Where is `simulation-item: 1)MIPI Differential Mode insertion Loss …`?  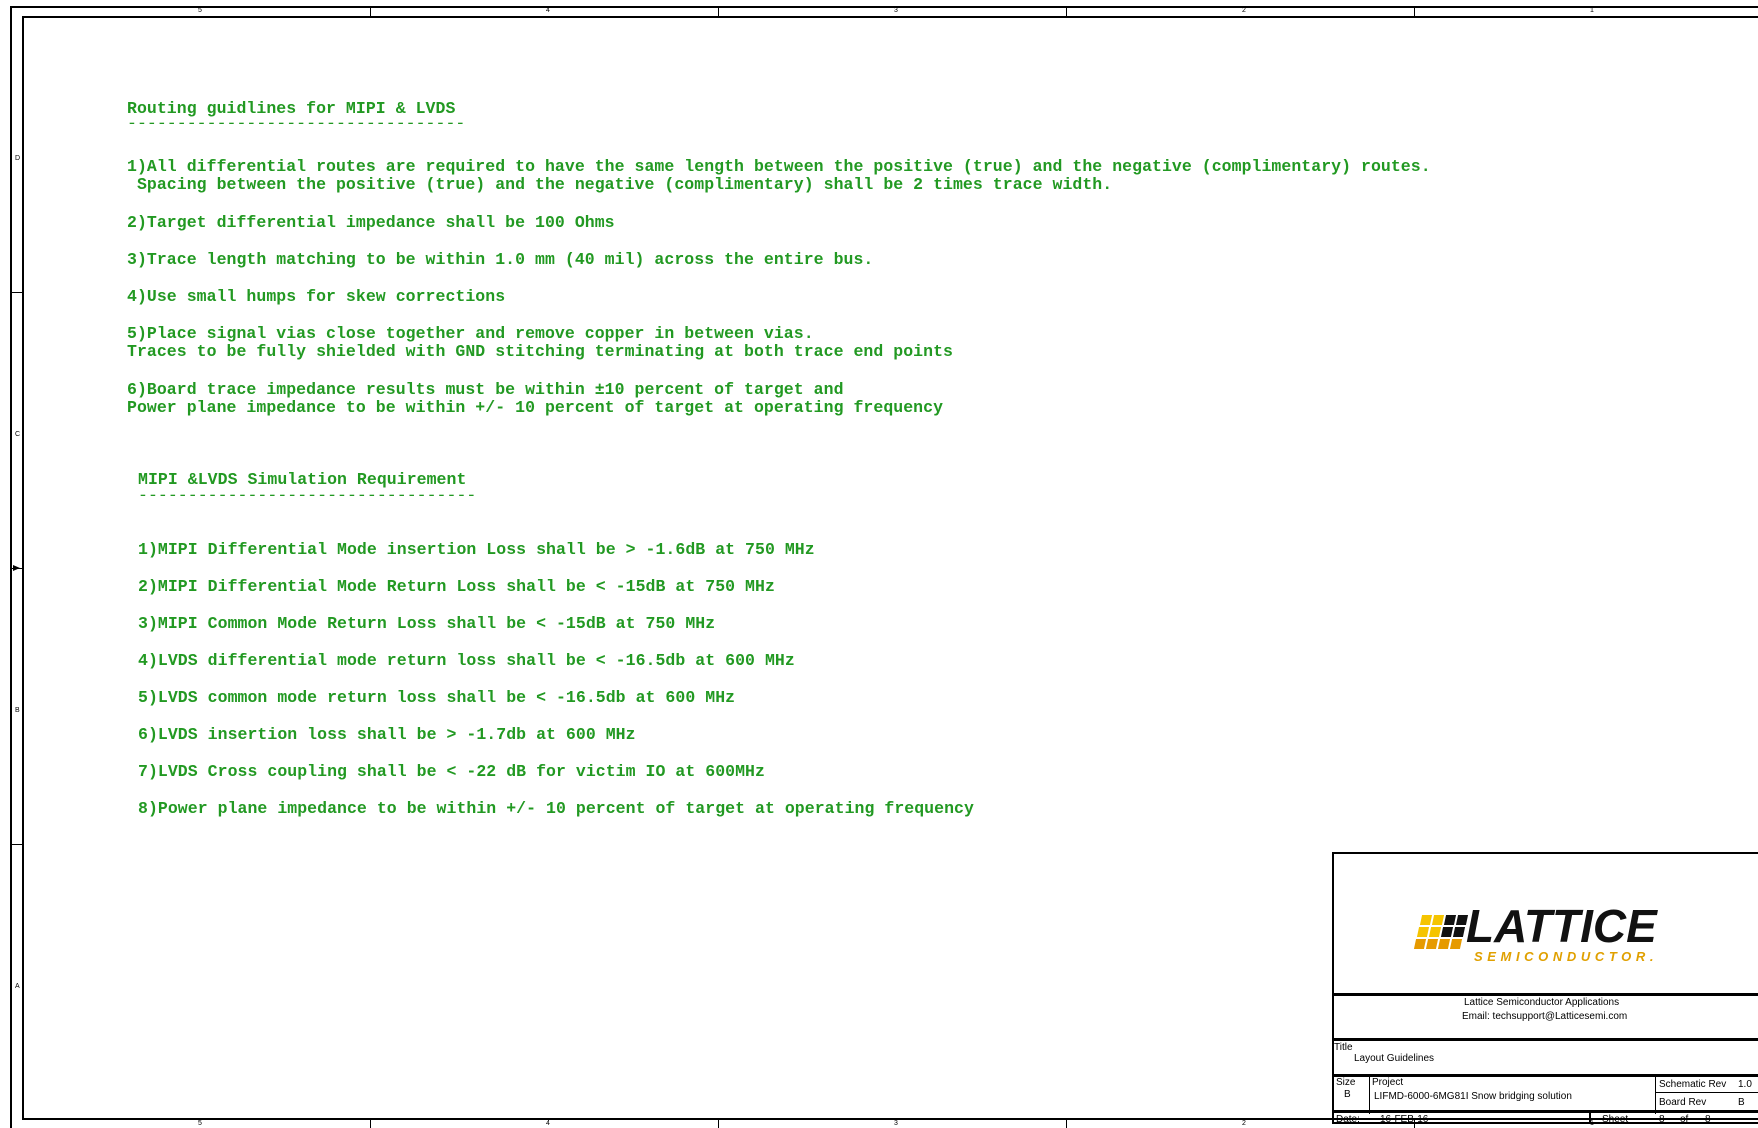
simulation-item: 1)MIPI Differential Mode insertion Loss … is located at coordinates (476, 549).